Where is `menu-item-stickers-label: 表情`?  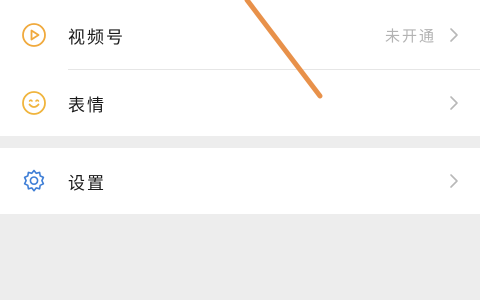
menu-item-stickers-label: 表情 is located at coordinates (87, 105).